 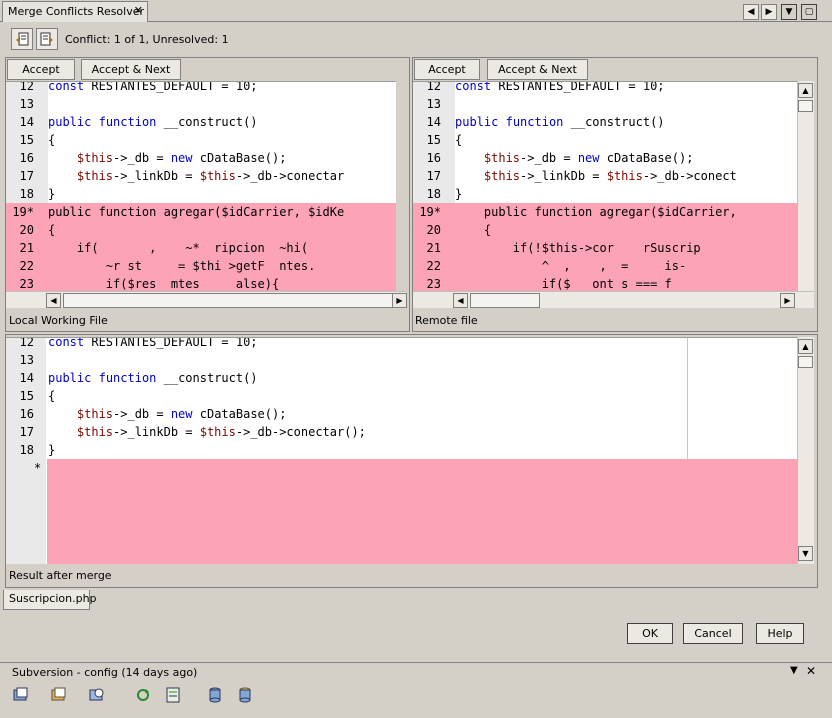 I want to click on right-accept-button: Accept, so click(x=447, y=69).